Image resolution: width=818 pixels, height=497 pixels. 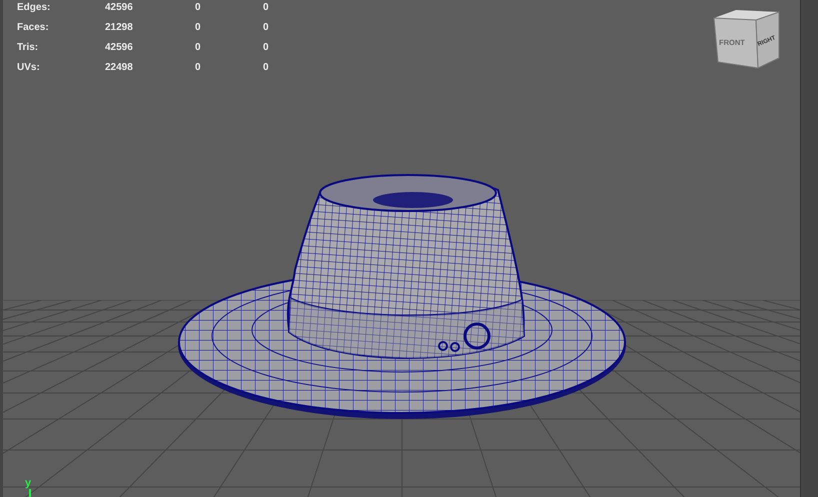 What do you see at coordinates (29, 67) in the screenshot?
I see `stat-label: UVs:` at bounding box center [29, 67].